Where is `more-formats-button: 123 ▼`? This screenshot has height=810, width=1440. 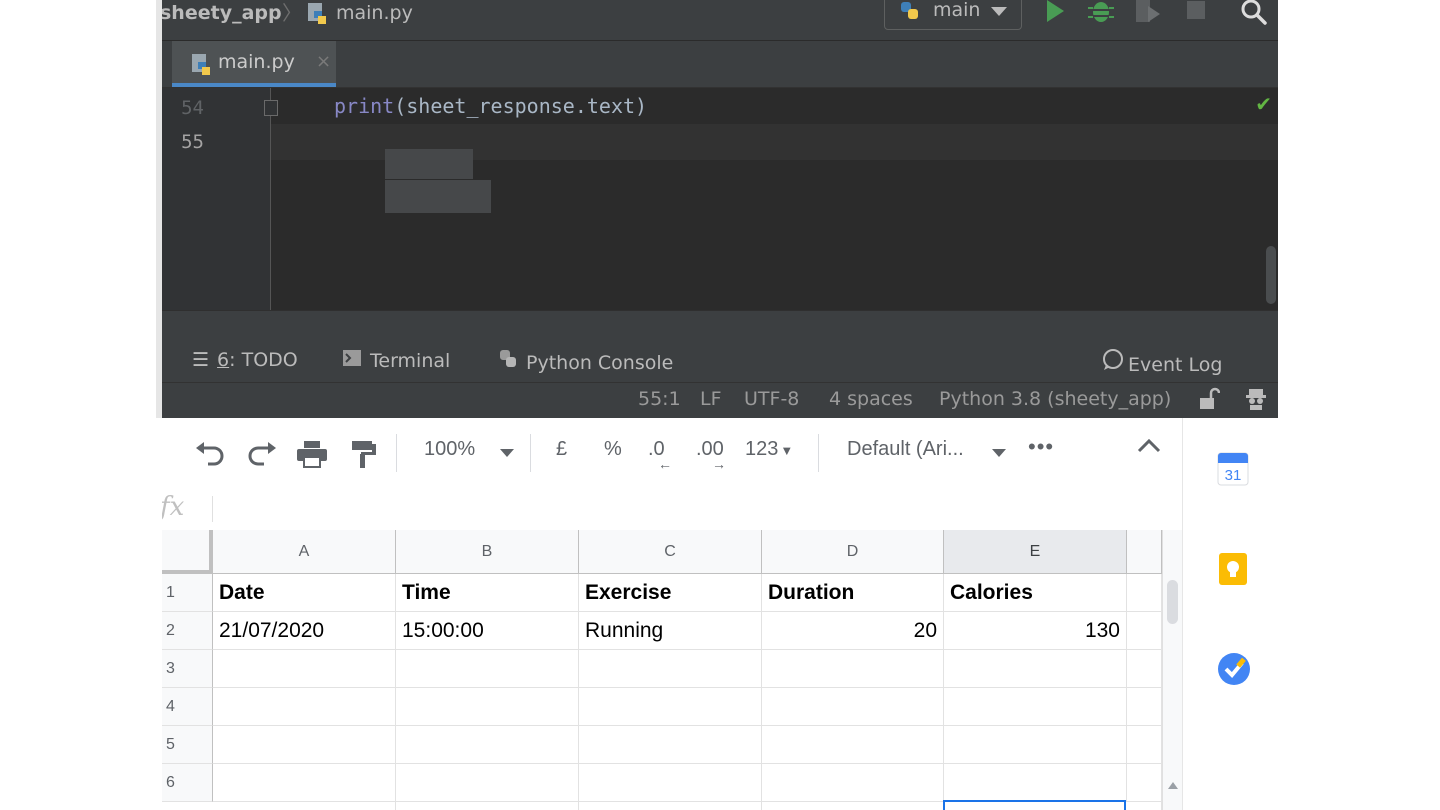
more-formats-button: 123 ▼ is located at coordinates (769, 449).